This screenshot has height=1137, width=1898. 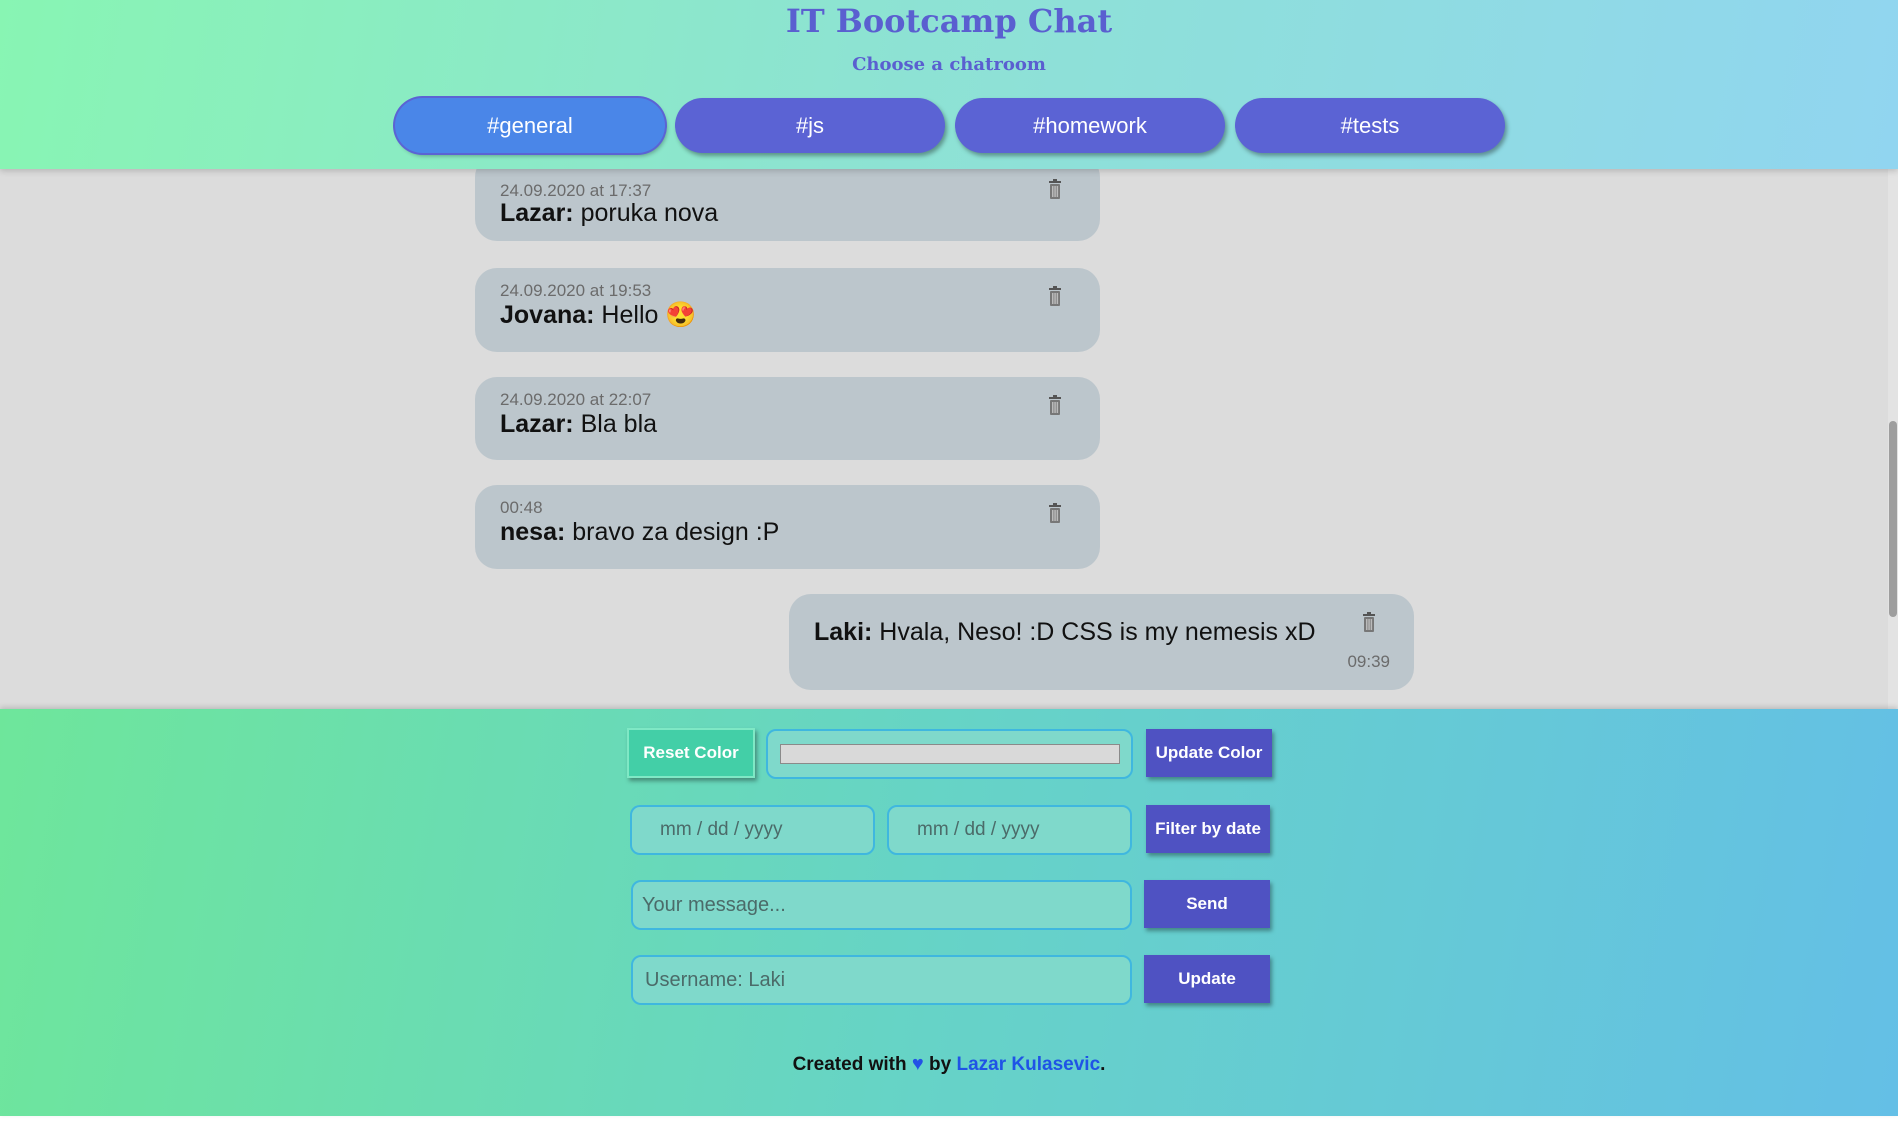 What do you see at coordinates (917, 1064) in the screenshot?
I see `heart-icon: ♥` at bounding box center [917, 1064].